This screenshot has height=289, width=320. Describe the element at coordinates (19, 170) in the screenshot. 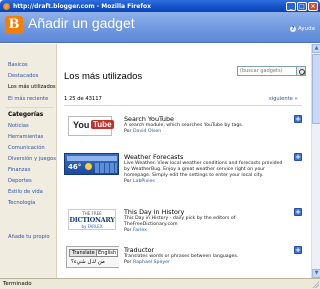

I see `sidebar-item-finanzas: Finanzas` at that location.